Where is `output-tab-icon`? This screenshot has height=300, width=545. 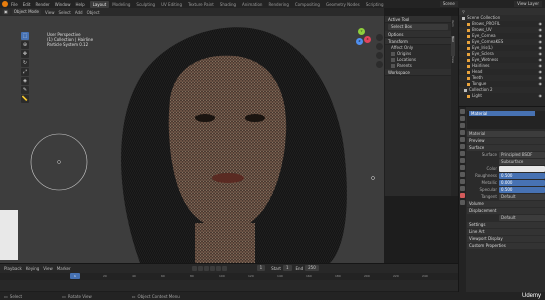 output-tab-icon is located at coordinates (462, 125).